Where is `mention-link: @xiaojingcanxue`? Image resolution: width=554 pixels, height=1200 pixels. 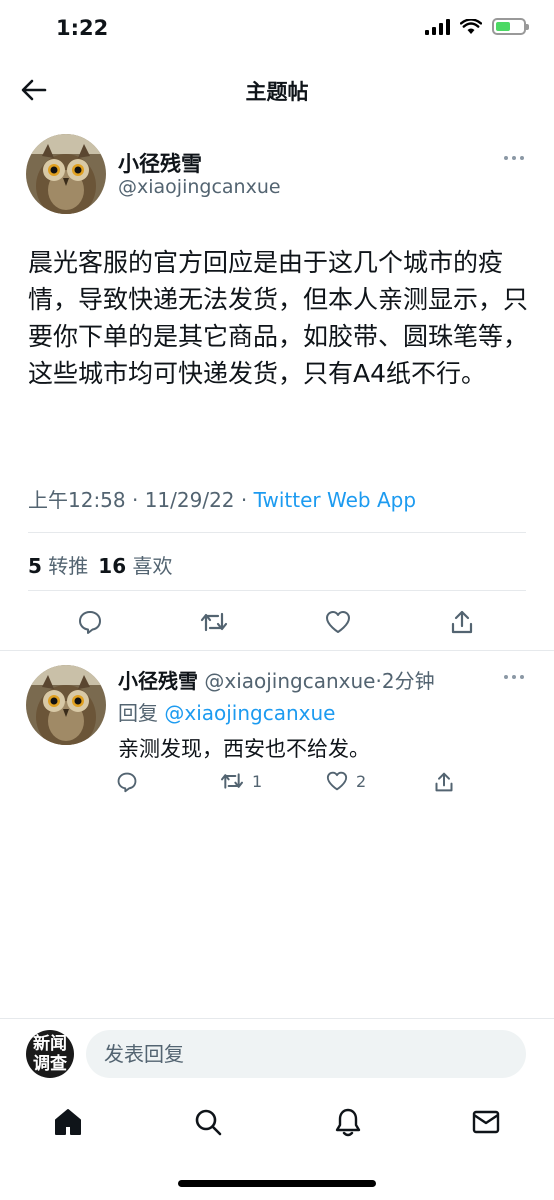
mention-link: @xiaojingcanxue is located at coordinates (249, 713).